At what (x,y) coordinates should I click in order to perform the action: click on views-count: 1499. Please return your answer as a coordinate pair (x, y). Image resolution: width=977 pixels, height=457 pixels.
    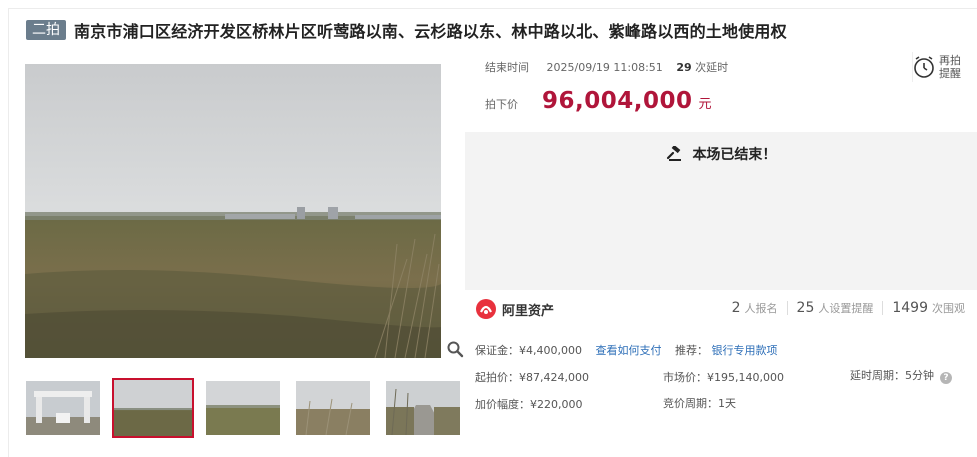
    Looking at the image, I should click on (910, 308).